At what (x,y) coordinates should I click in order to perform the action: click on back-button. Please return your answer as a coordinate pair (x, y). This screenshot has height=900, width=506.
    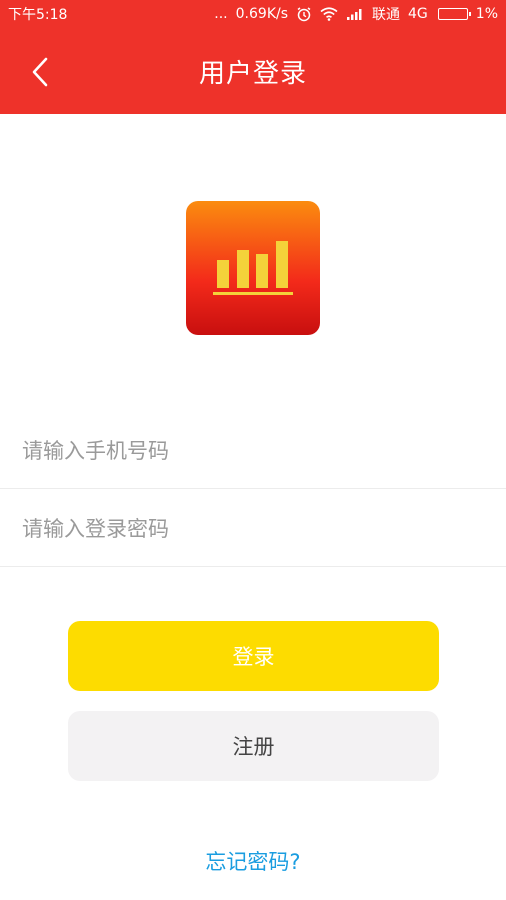
    Looking at the image, I should click on (40, 72).